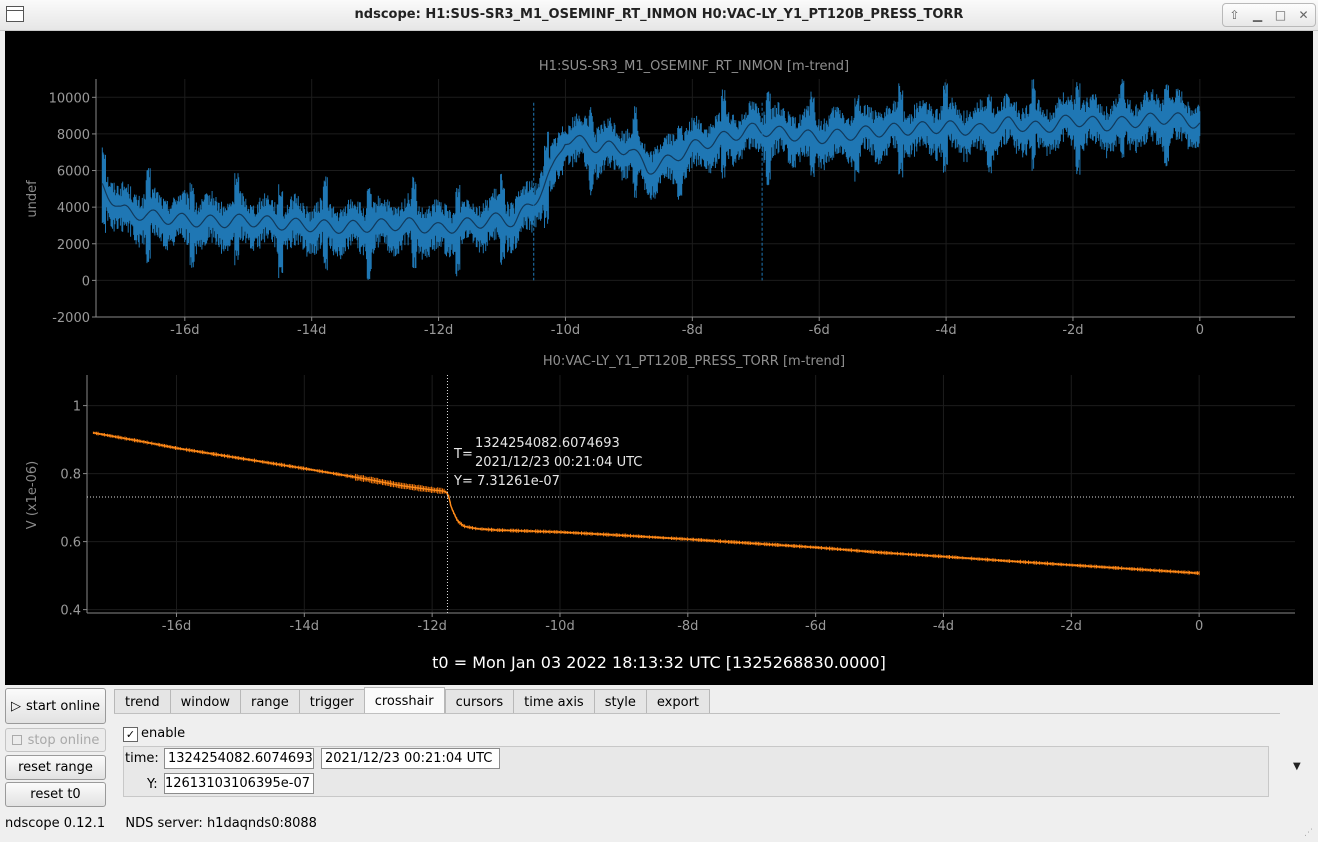  Describe the element at coordinates (1281, 15) in the screenshot. I see `maximize-icon: □` at that location.